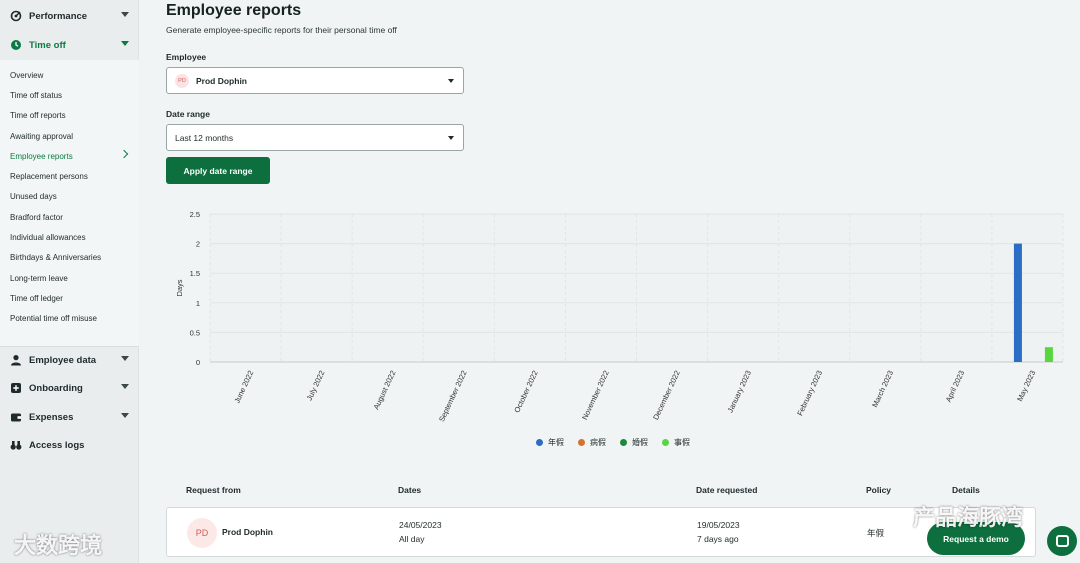 Image resolution: width=1080 pixels, height=563 pixels. Describe the element at coordinates (809, 393) in the screenshot. I see `x-tick-label: February 2023` at that location.